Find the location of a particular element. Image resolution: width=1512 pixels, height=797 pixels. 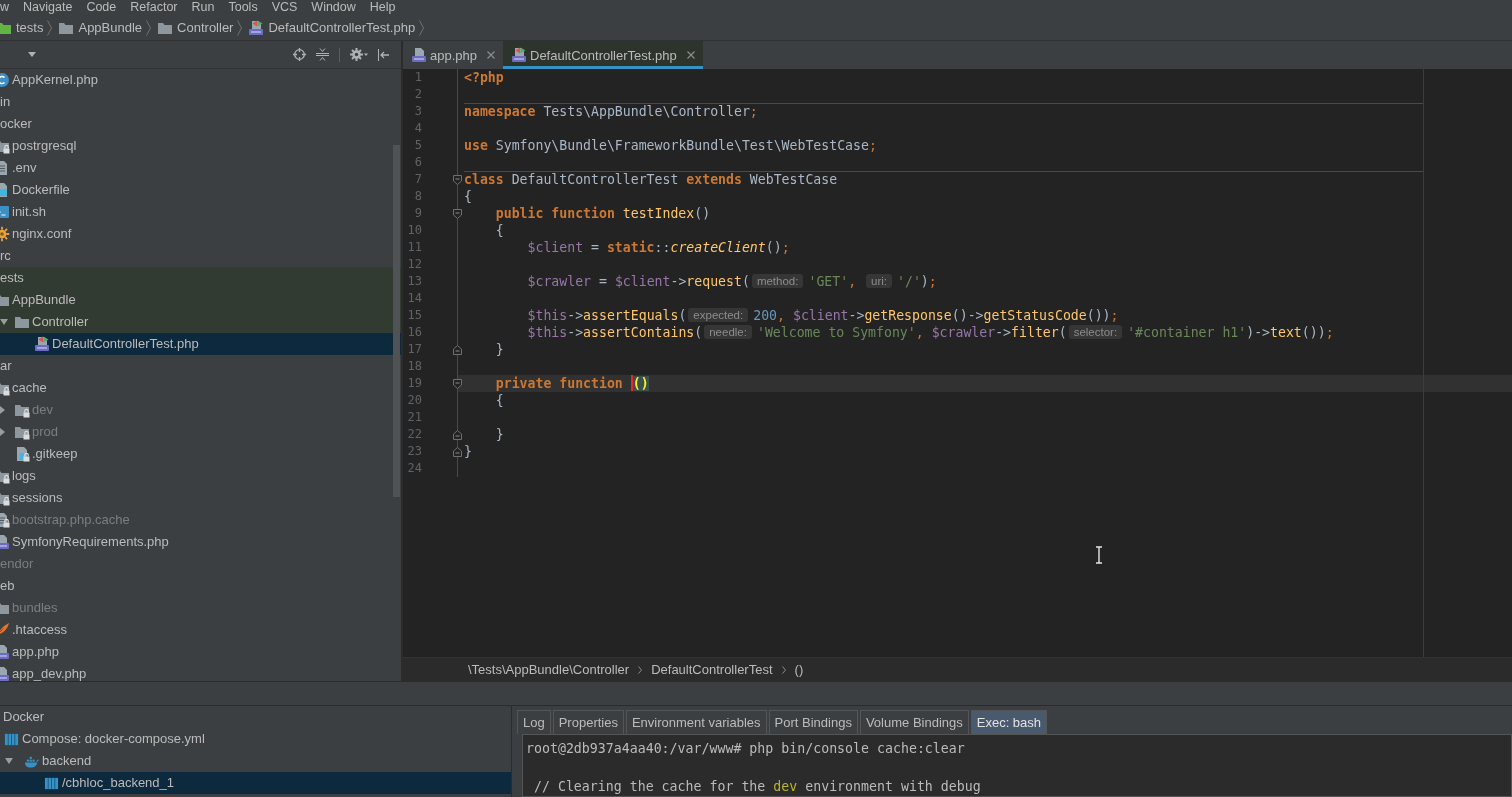

breadcrumb-item: () is located at coordinates (799, 669).